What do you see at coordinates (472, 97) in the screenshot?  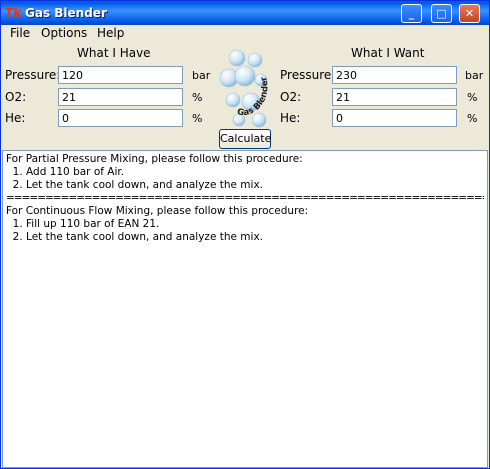 I see `want-o2-unit: %` at bounding box center [472, 97].